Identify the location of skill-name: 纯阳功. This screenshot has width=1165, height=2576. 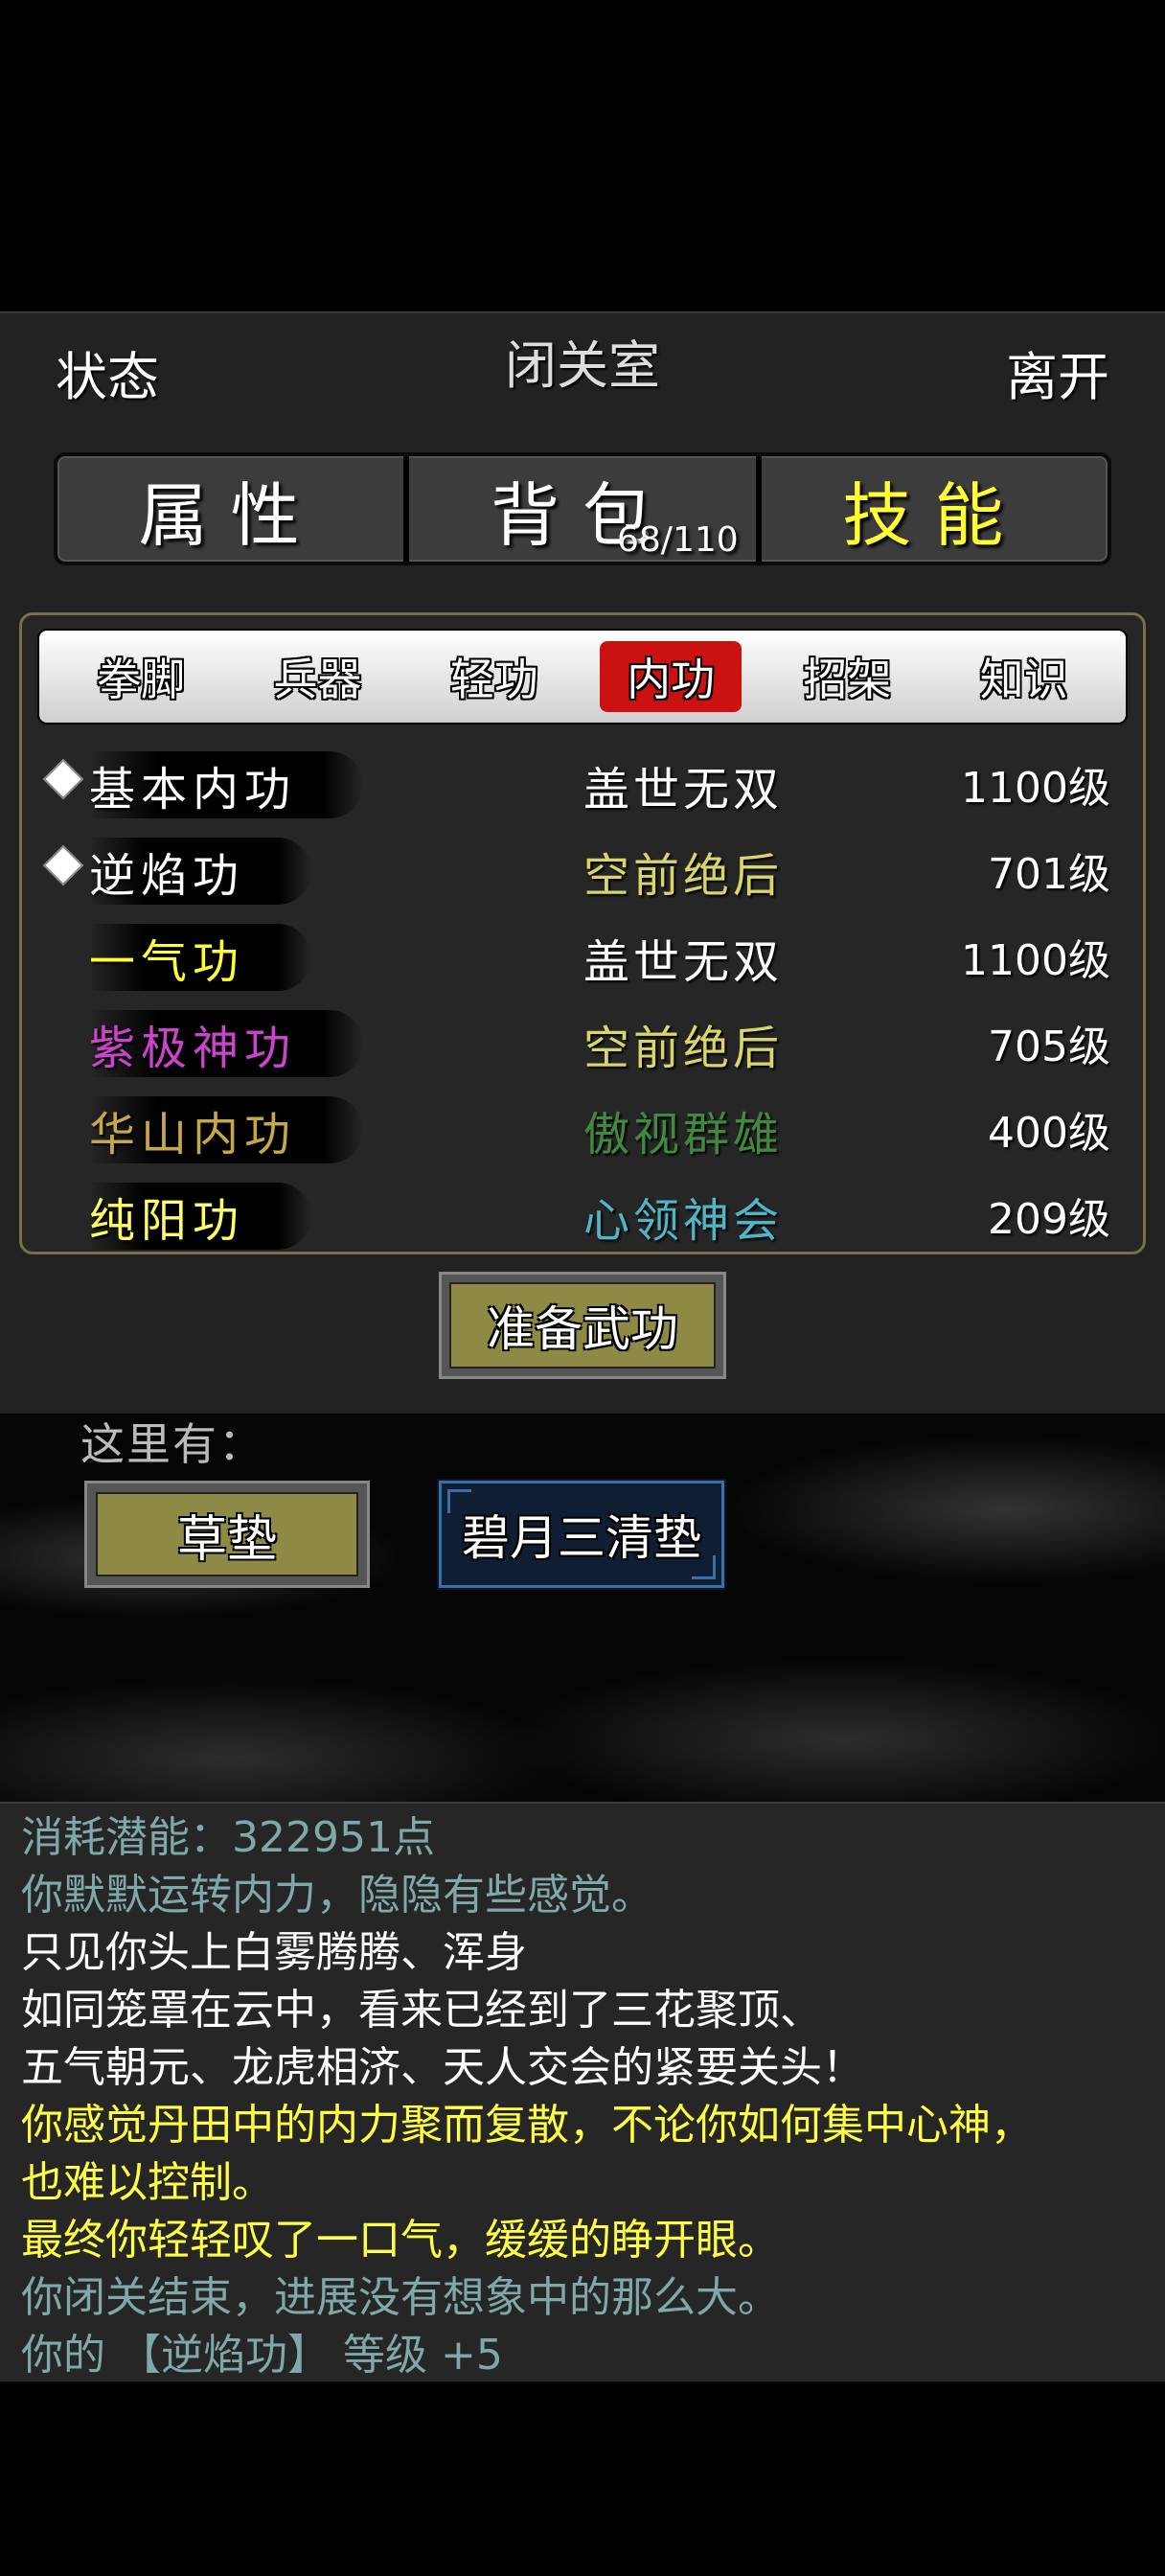
(201, 1216).